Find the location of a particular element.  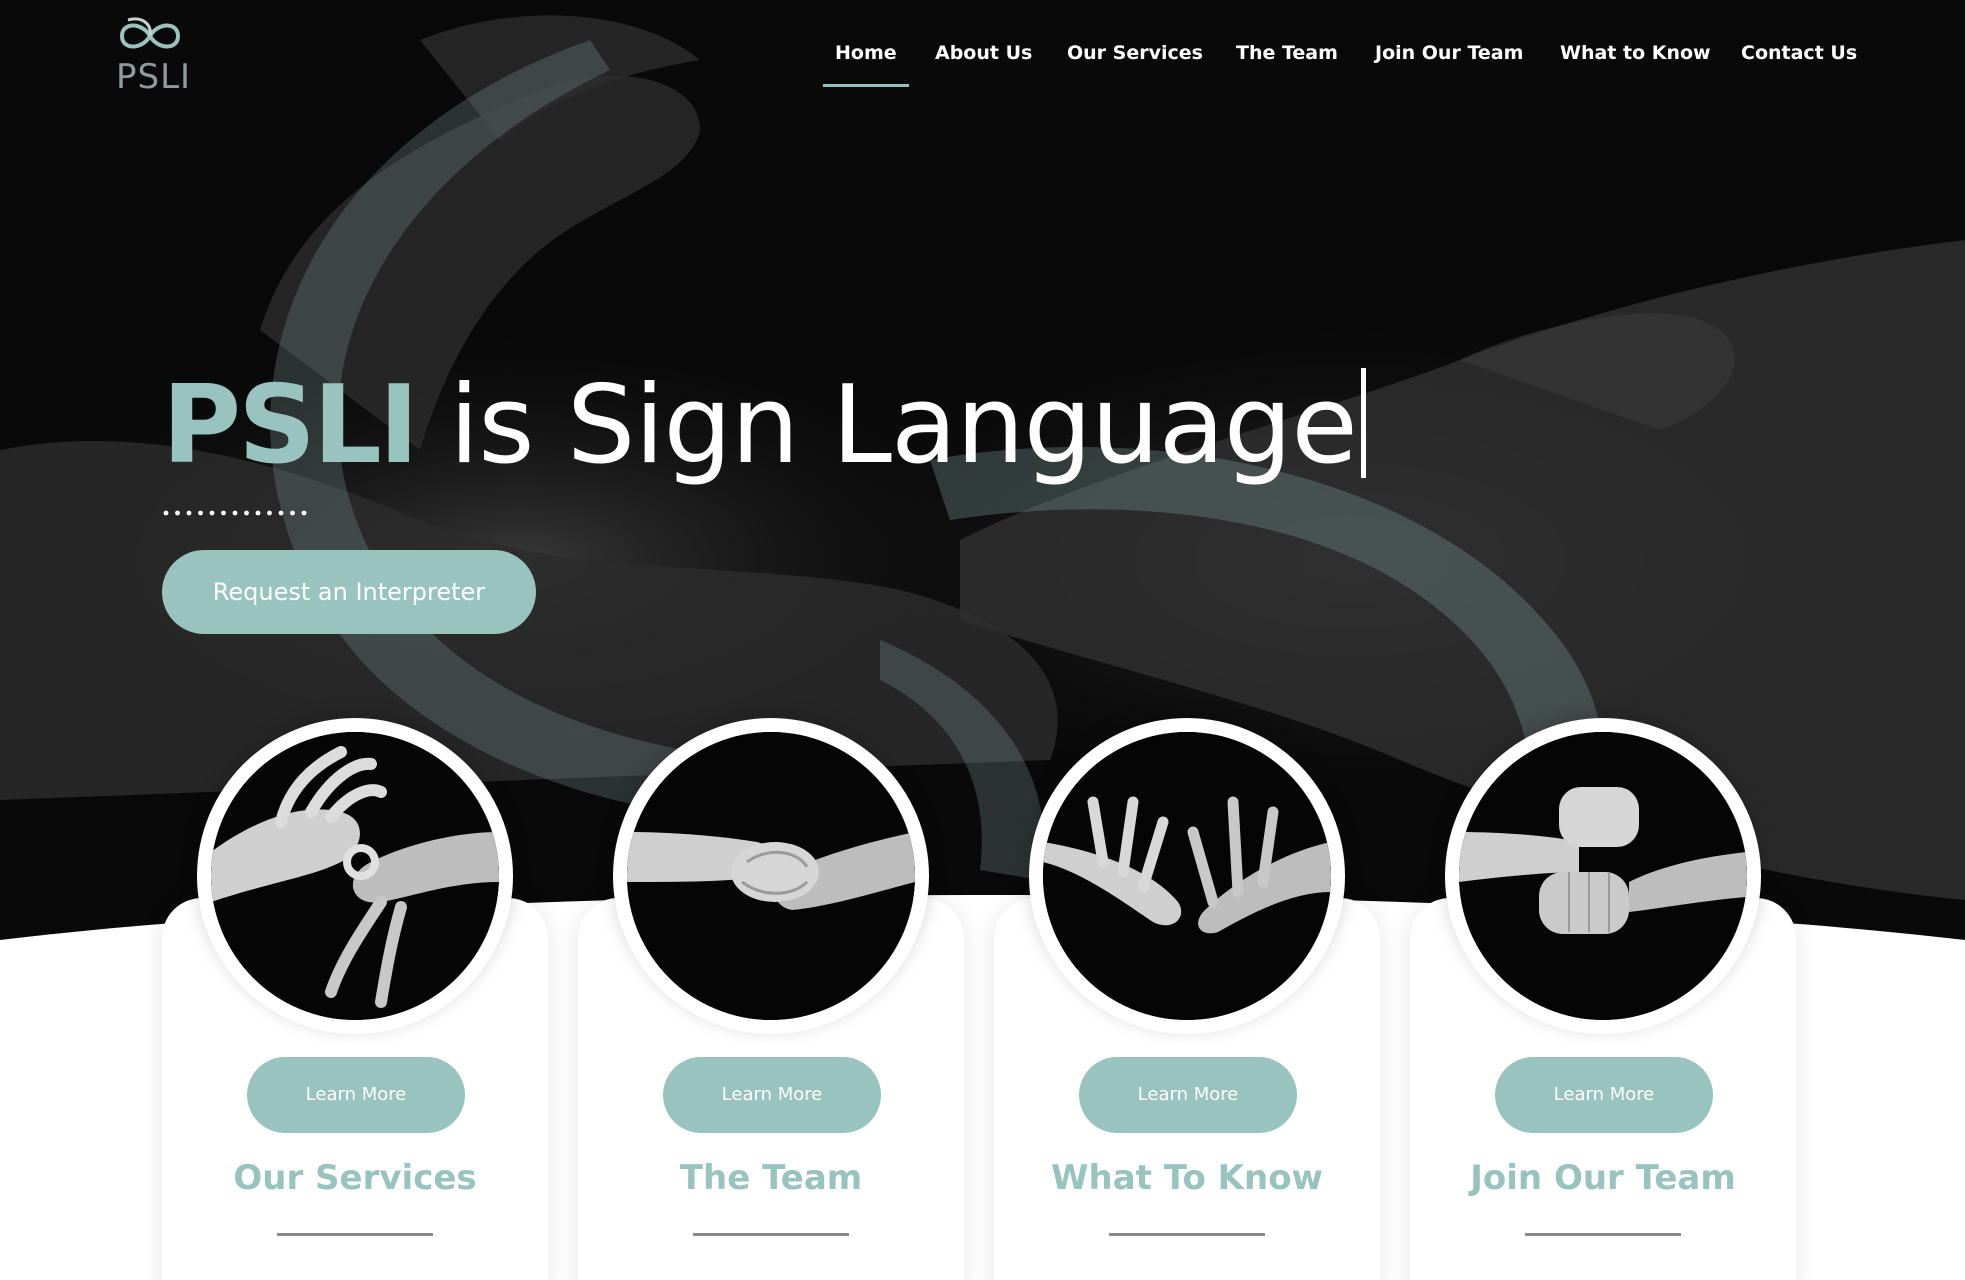

nav-contact-us: Contact Us is located at coordinates (1799, 53).